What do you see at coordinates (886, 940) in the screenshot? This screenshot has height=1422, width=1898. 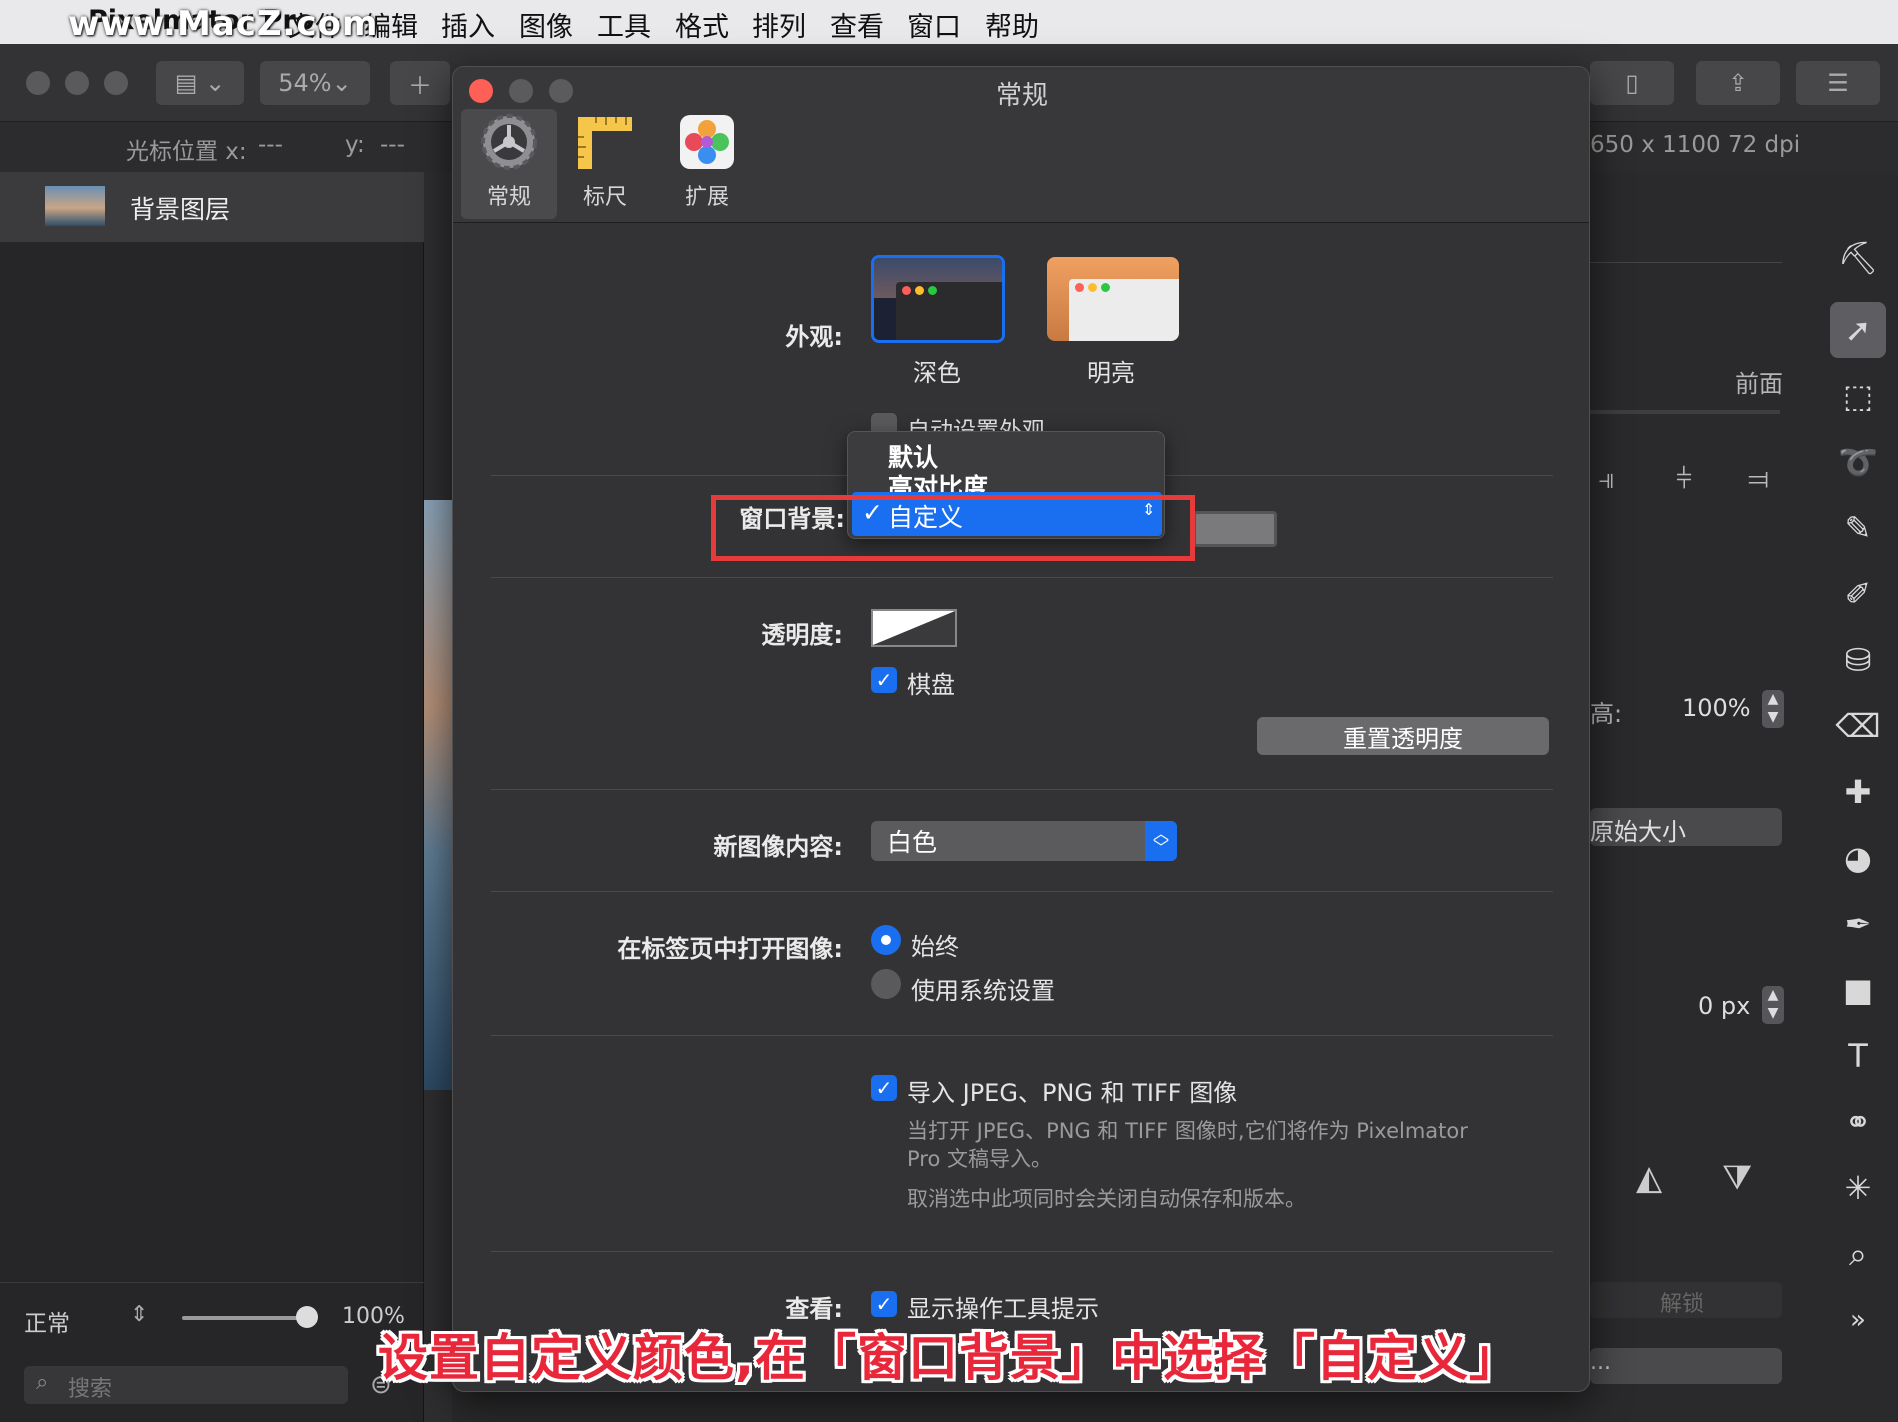 I see `open-always-radio` at bounding box center [886, 940].